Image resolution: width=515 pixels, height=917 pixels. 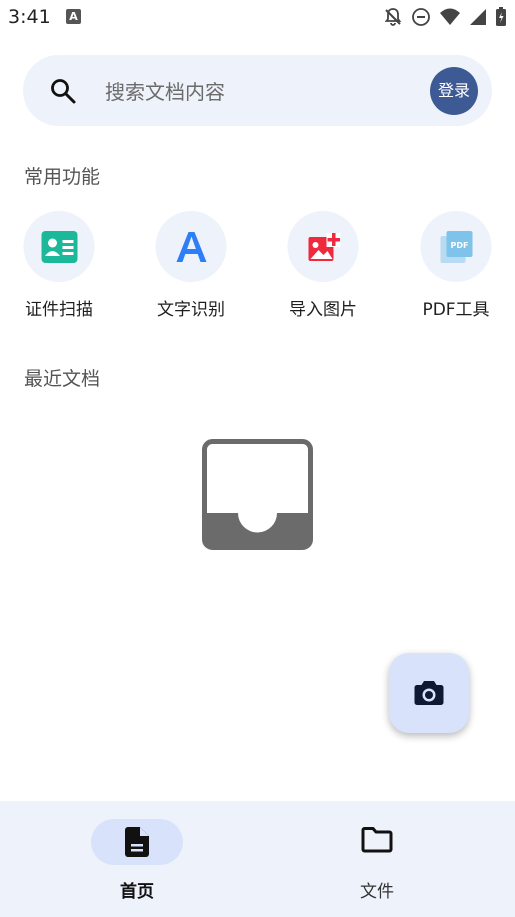 I want to click on search-icon, so click(x=63, y=91).